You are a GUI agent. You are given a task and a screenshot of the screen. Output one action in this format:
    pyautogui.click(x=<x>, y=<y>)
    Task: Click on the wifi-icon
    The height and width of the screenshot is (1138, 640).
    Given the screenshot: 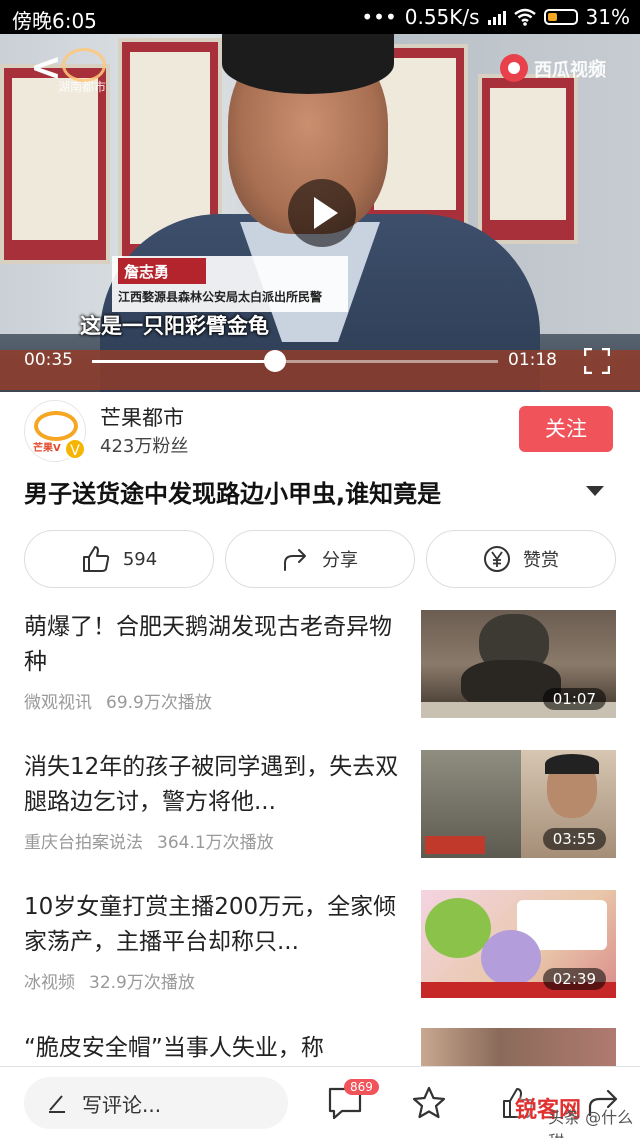 What is the action you would take?
    pyautogui.click(x=524, y=17)
    